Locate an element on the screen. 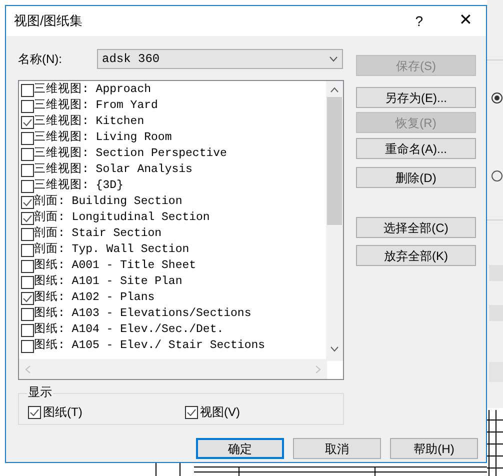  action-button: 删除(D) is located at coordinates (416, 177).